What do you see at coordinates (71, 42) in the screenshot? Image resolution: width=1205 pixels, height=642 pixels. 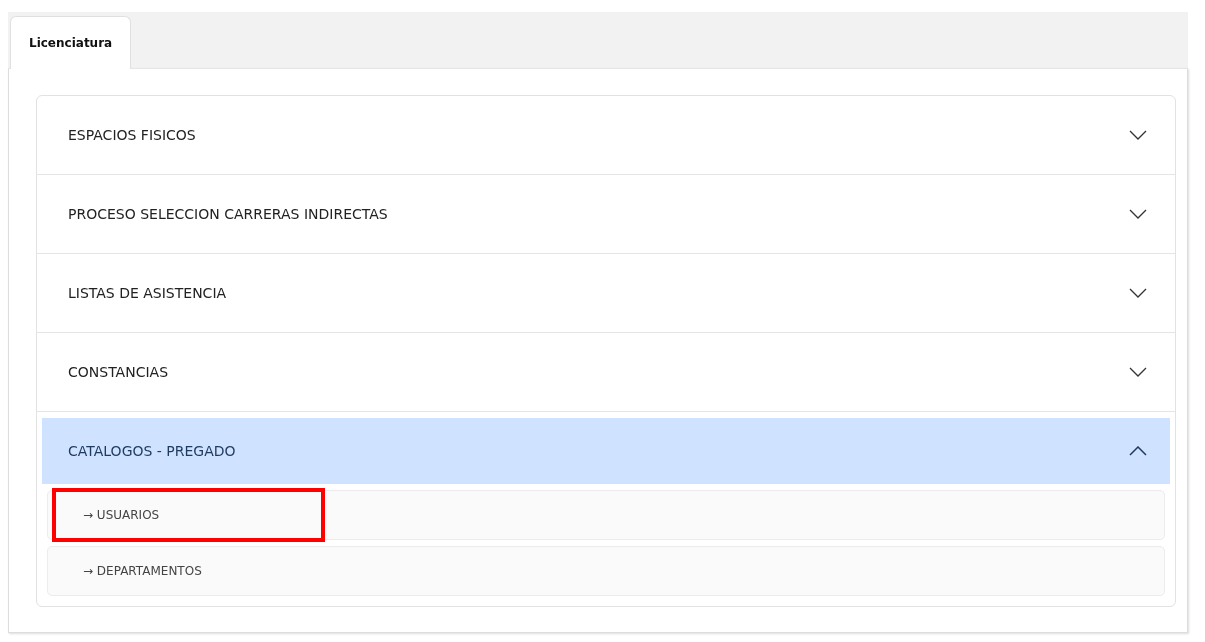 I see `tab: Licenciatura` at bounding box center [71, 42].